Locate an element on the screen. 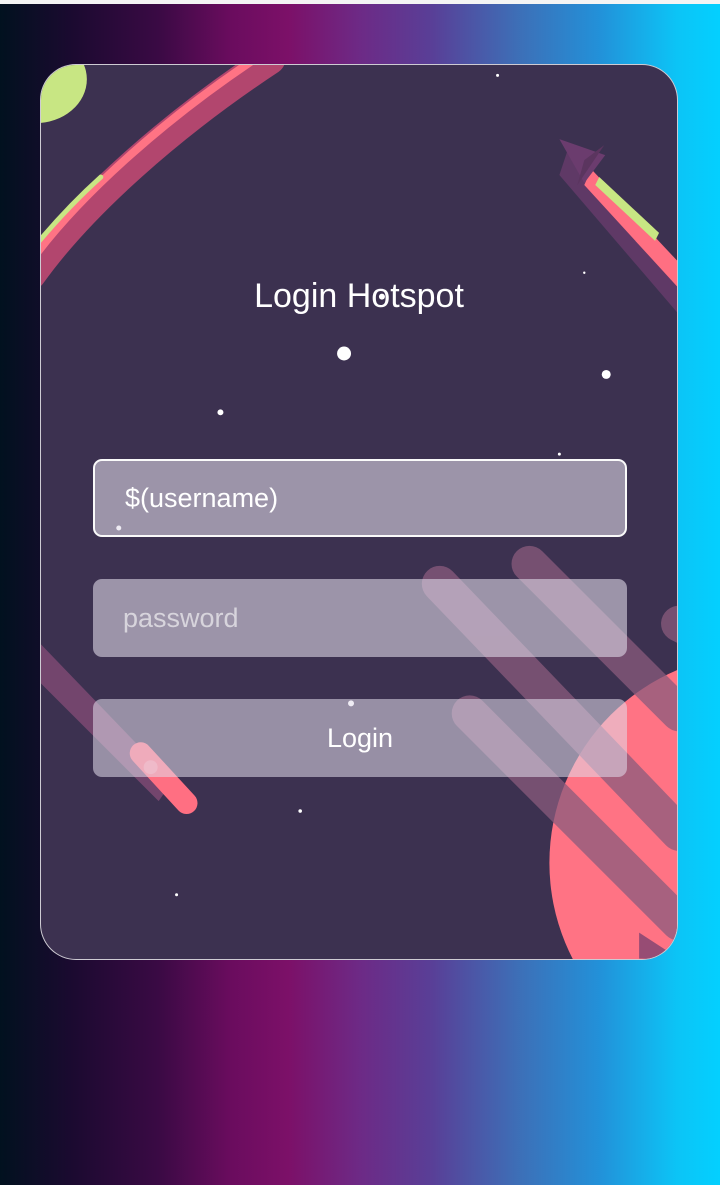 The width and height of the screenshot is (720, 1185). password-input is located at coordinates (360, 618).